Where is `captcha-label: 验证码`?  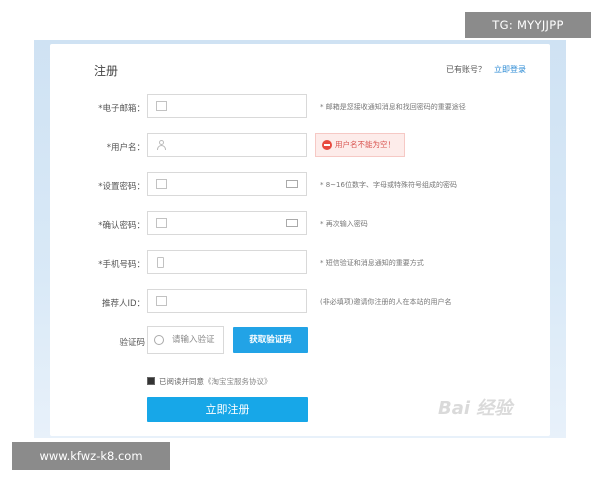 captcha-label: 验证码 is located at coordinates (132, 343).